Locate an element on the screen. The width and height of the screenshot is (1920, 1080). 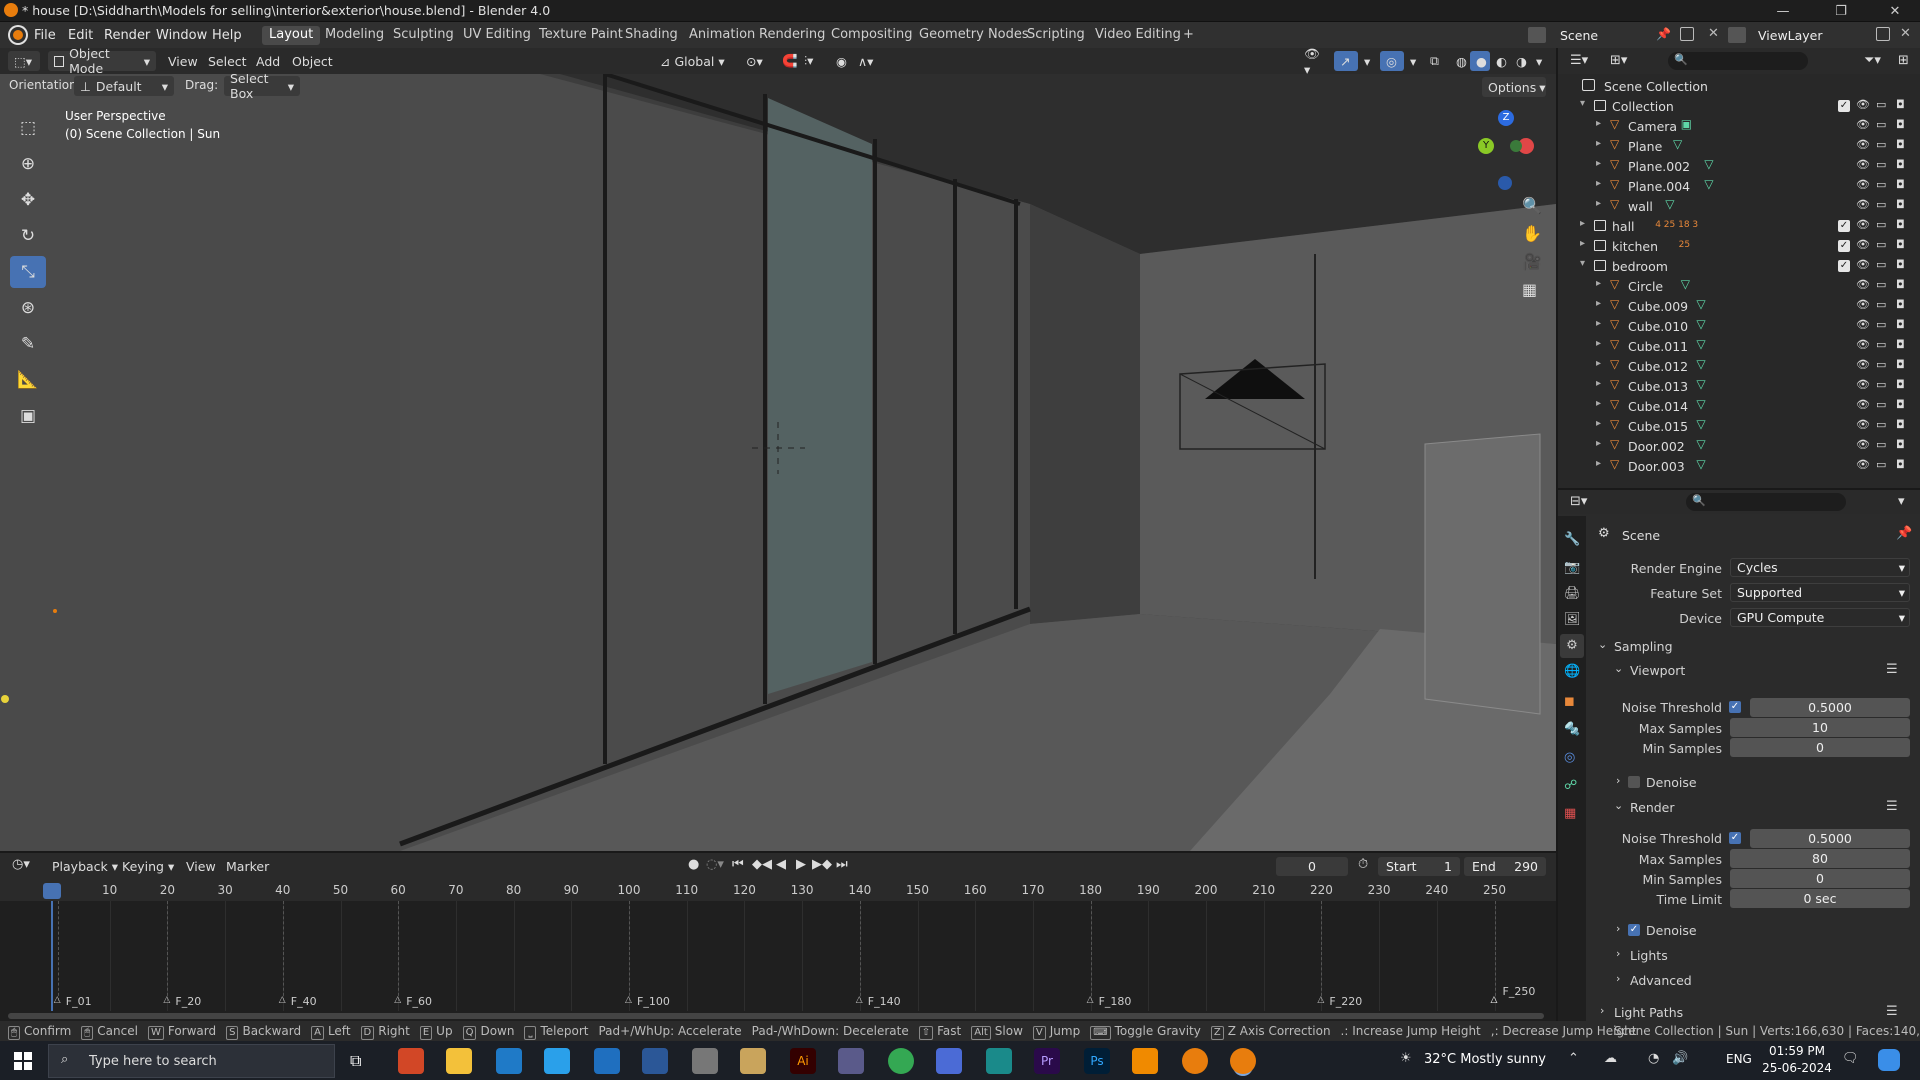
filter-icon: ⏷▾ is located at coordinates (1872, 60).